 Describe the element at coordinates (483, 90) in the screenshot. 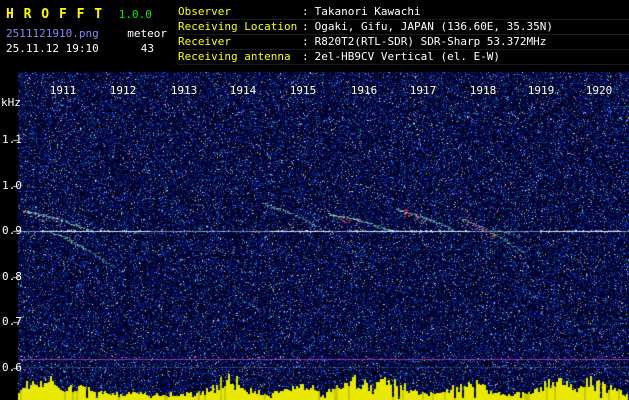

I see `x-tick-1918: 1918` at that location.